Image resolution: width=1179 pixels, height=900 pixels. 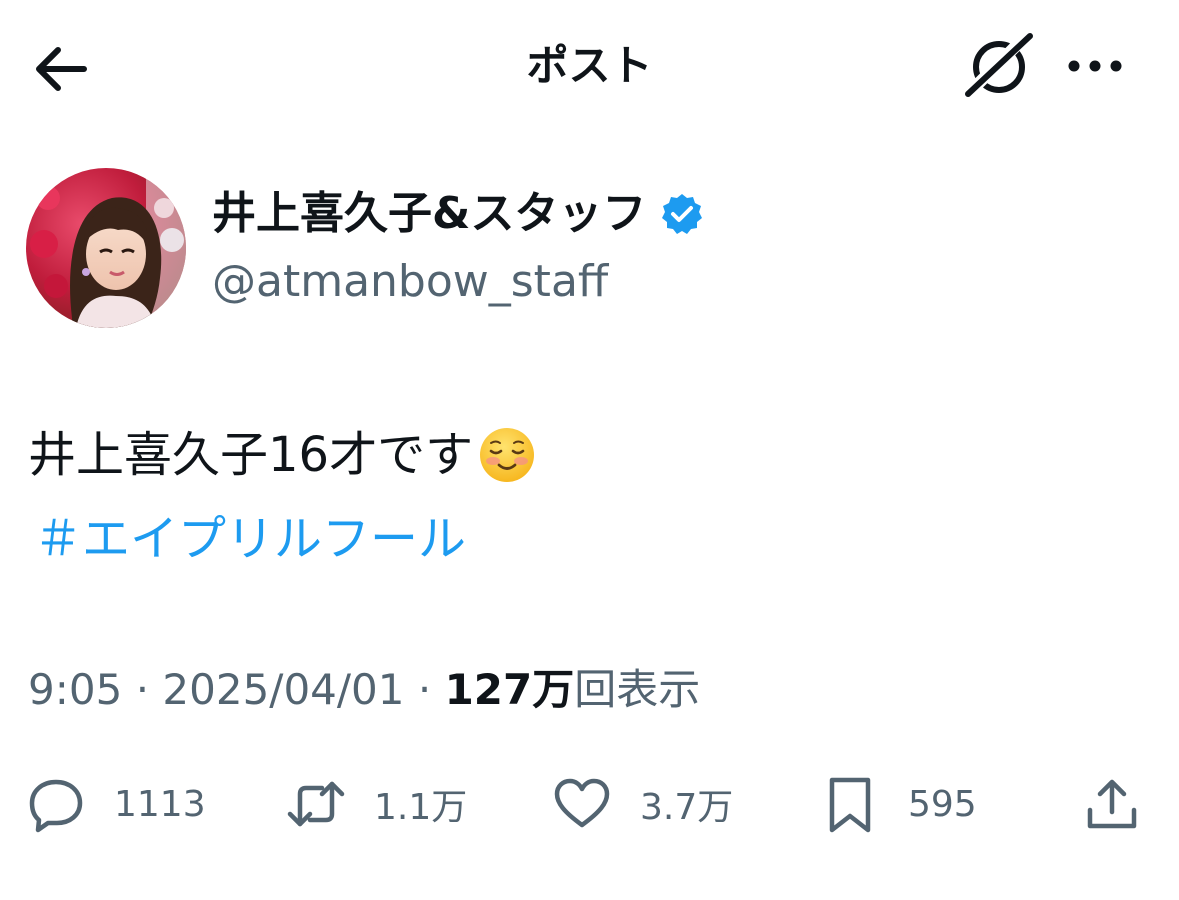 What do you see at coordinates (582, 803) in the screenshot?
I see `heart-icon` at bounding box center [582, 803].